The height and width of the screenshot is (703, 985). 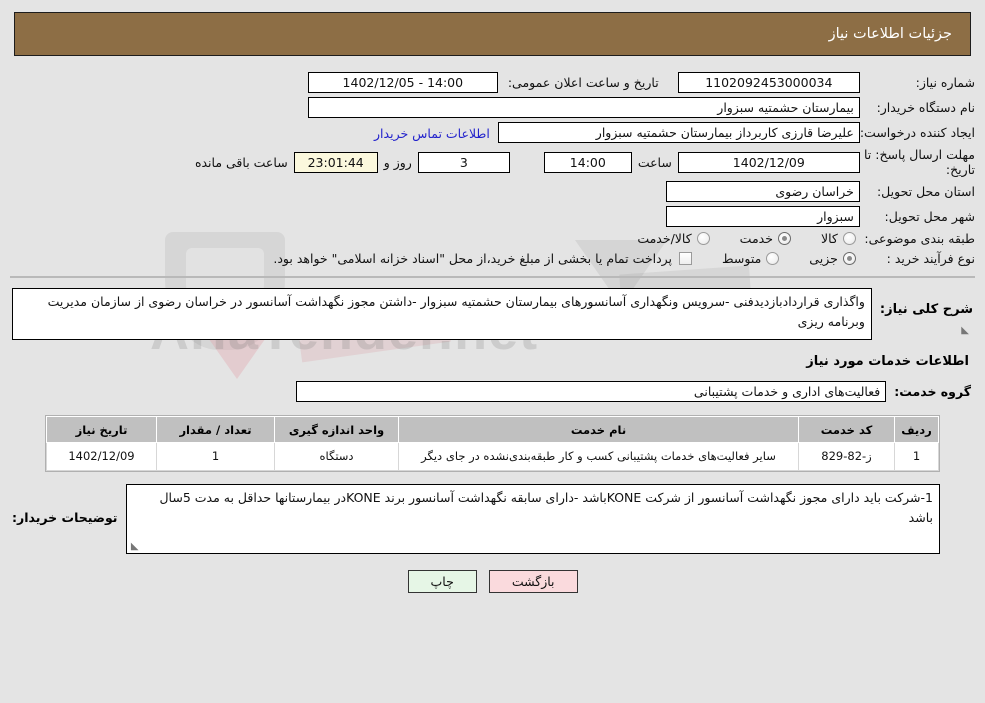 I want to click on service-group-value: فعالیت‌های اداری و خدمات پشتیبانی, so click(x=591, y=391).